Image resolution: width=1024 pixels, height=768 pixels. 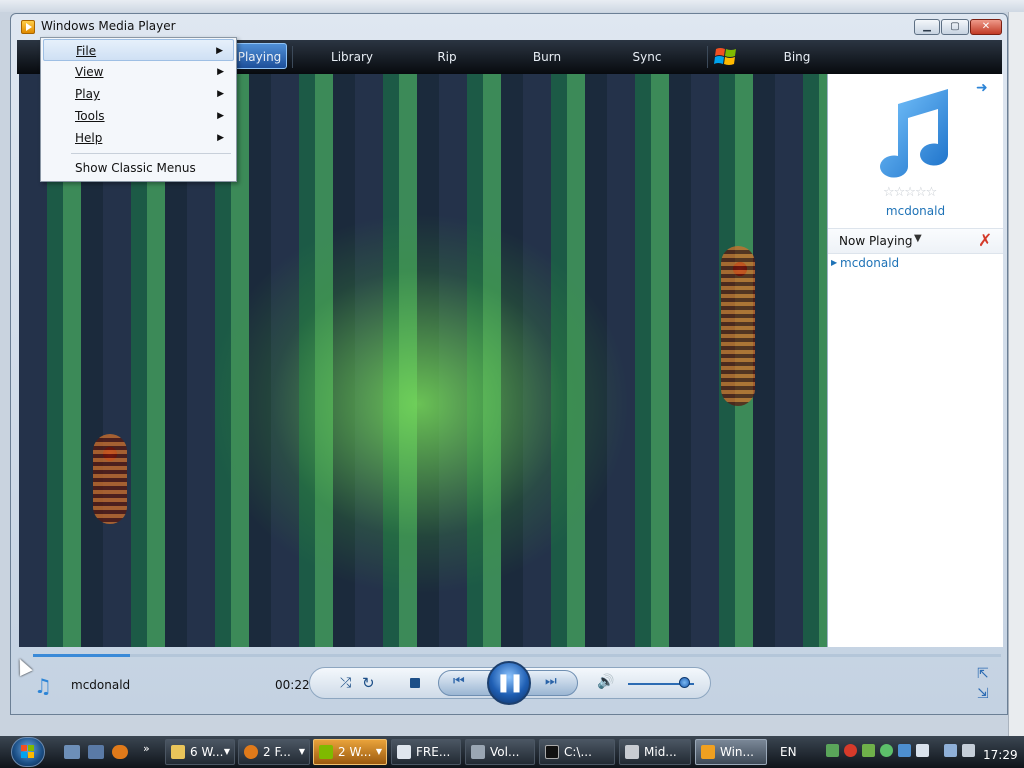 I want to click on pause-button: ❚❚, so click(x=509, y=683).